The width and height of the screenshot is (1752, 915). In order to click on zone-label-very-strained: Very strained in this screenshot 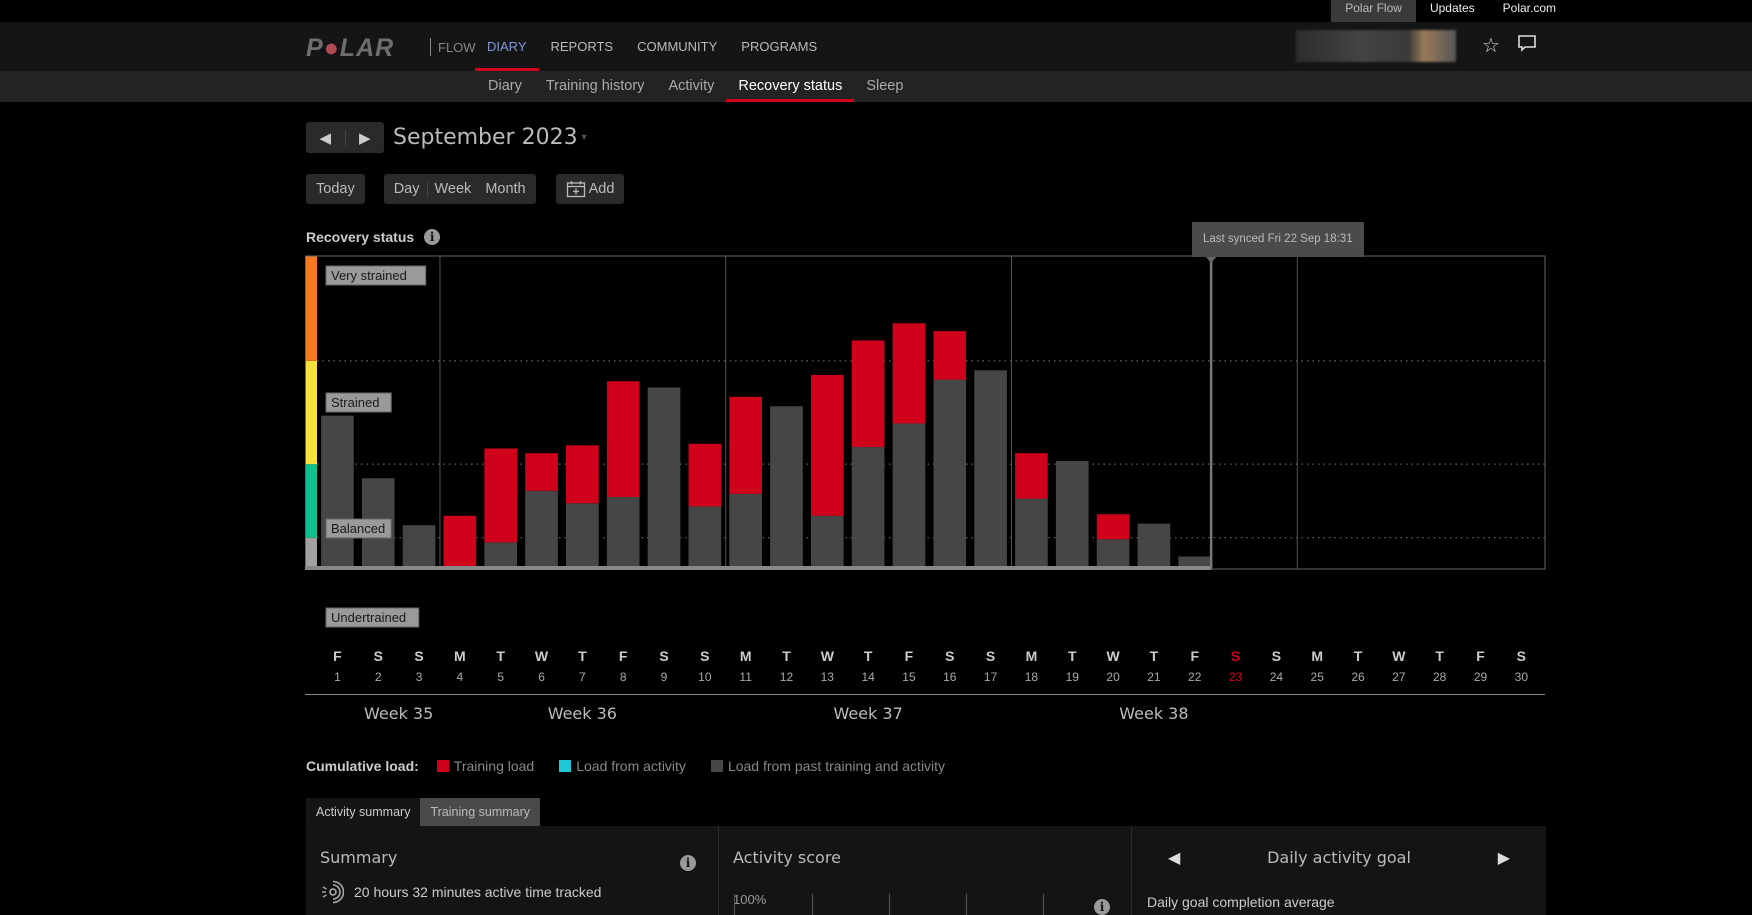, I will do `click(369, 275)`.